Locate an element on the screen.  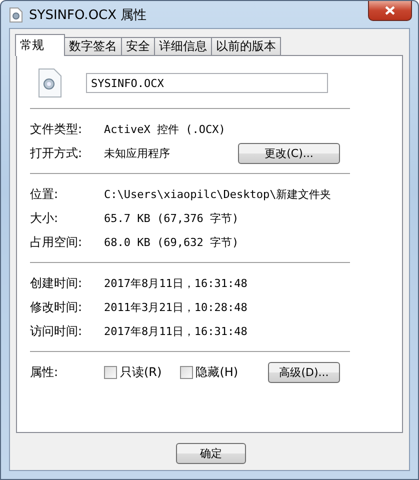
field-label: 文件类型: is located at coordinates (57, 129).